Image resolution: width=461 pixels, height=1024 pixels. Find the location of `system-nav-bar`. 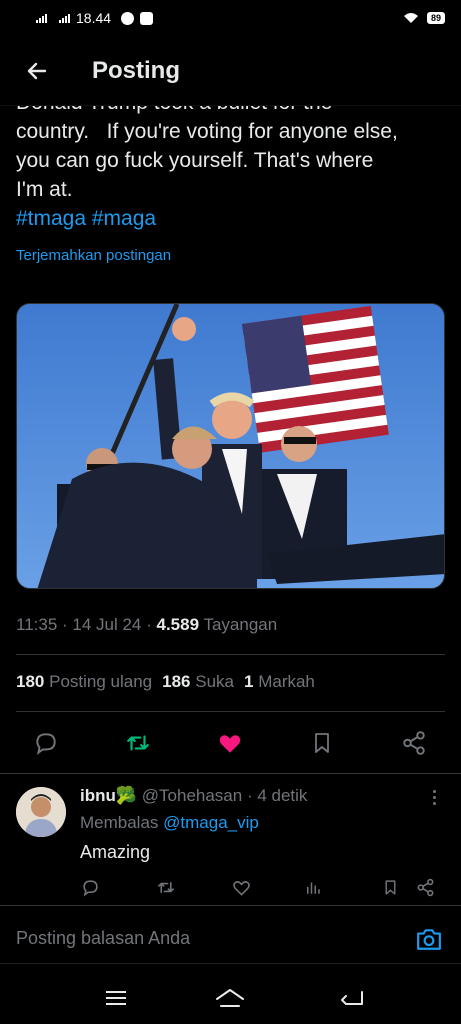

system-nav-bar is located at coordinates (230, 998).